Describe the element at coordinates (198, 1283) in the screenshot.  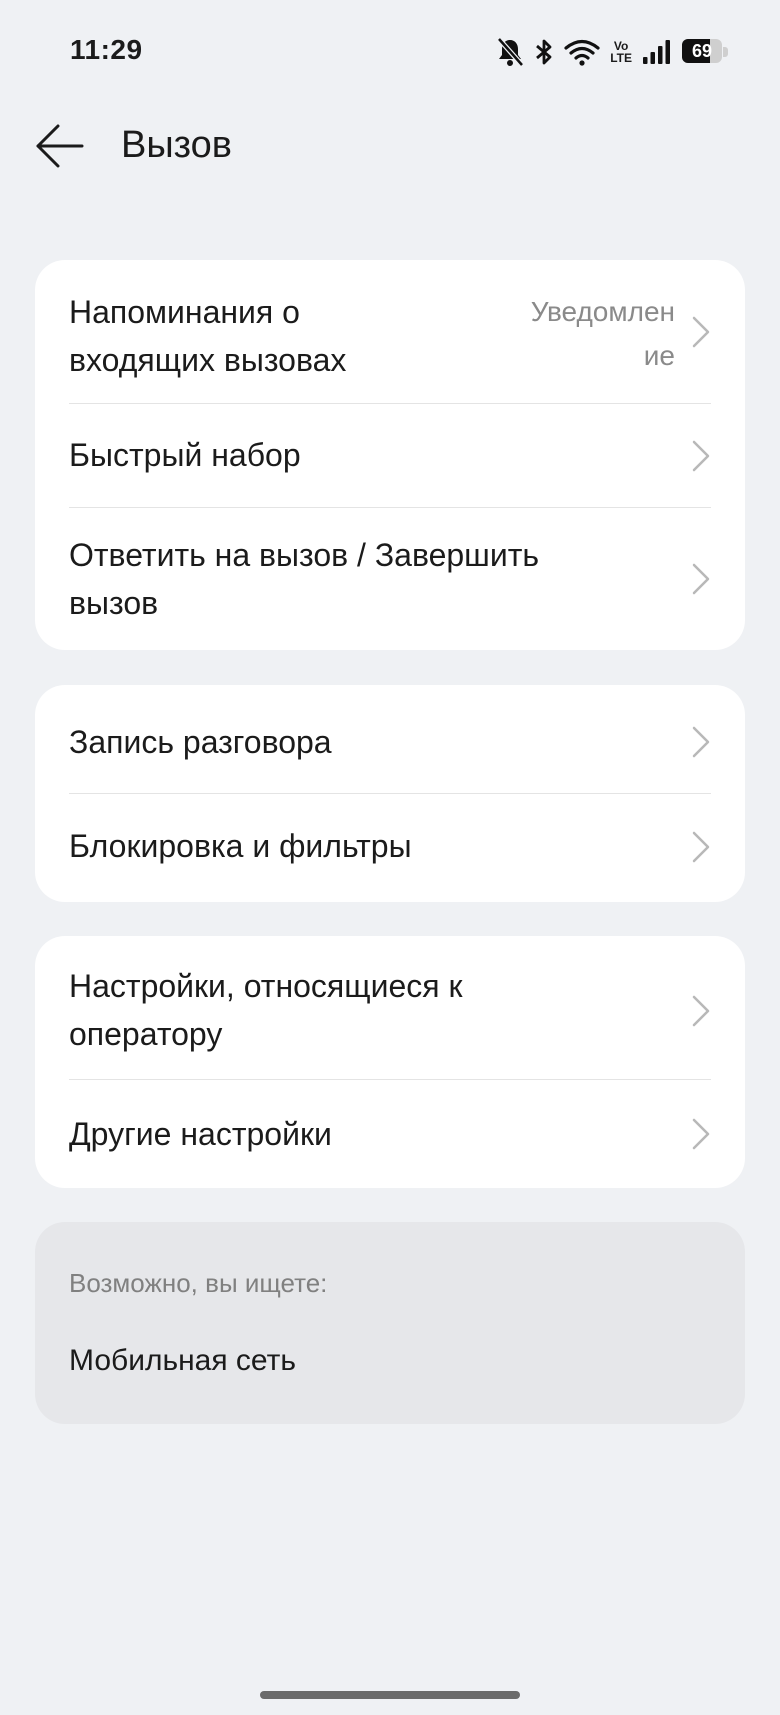
I see `suggestions-title: Возможно, вы ищете:` at that location.